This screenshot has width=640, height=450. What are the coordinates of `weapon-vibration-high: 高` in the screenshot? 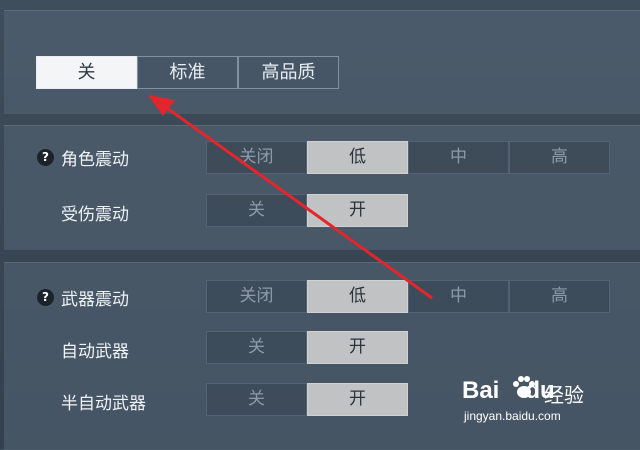 It's located at (559, 296).